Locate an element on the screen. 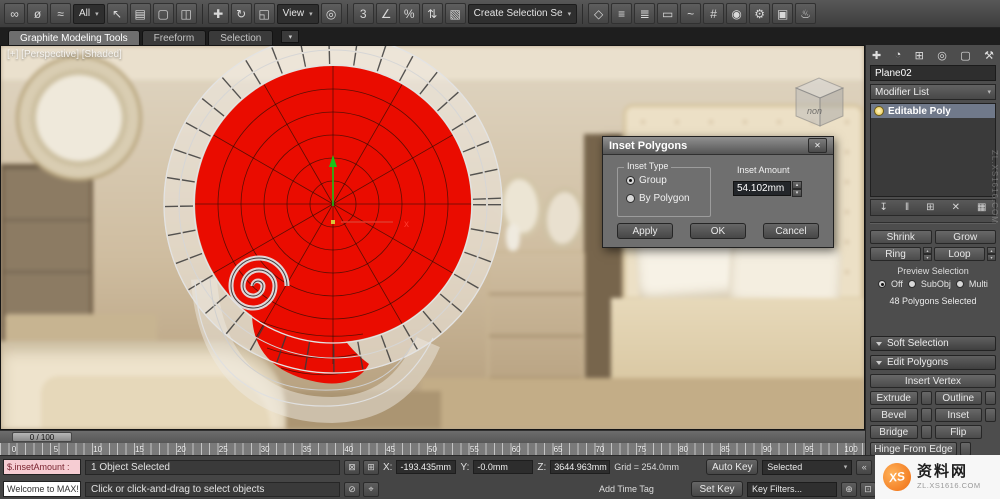 This screenshot has width=1000, height=499. inset-amount-spinner: ▴ ▾ is located at coordinates (797, 189).